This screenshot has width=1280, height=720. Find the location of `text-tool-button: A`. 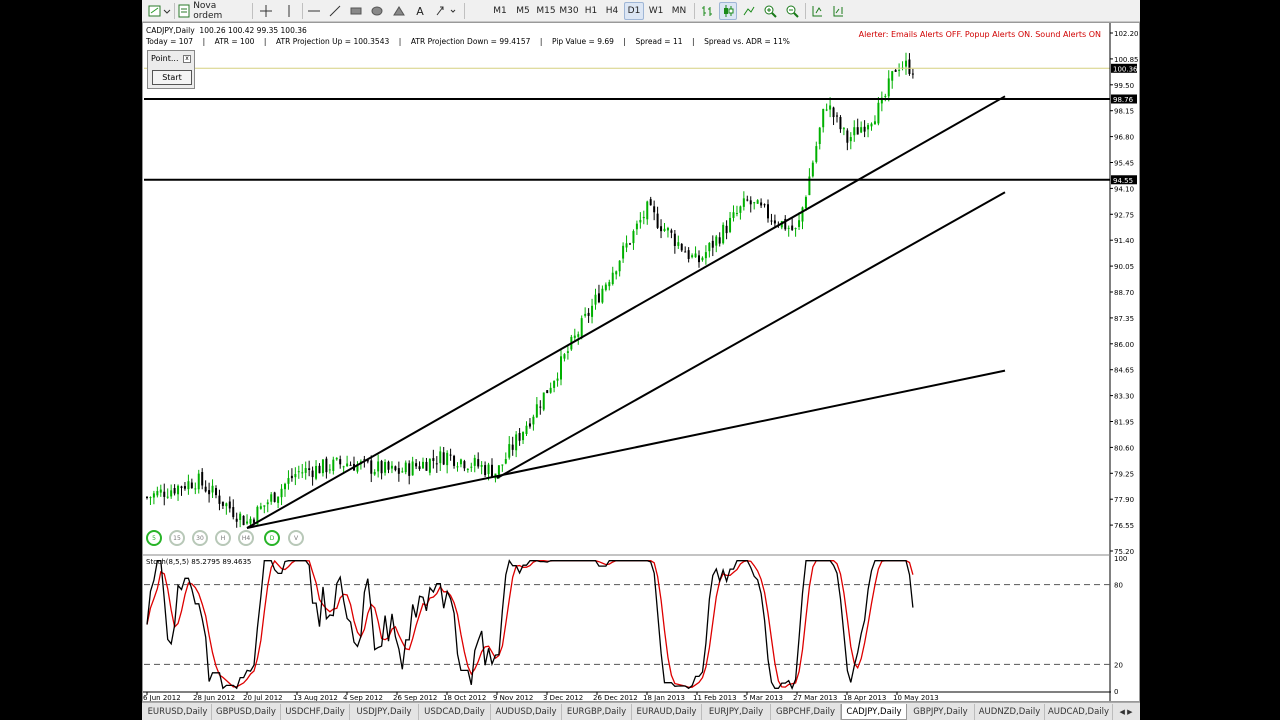

text-tool-button: A is located at coordinates (420, 11).